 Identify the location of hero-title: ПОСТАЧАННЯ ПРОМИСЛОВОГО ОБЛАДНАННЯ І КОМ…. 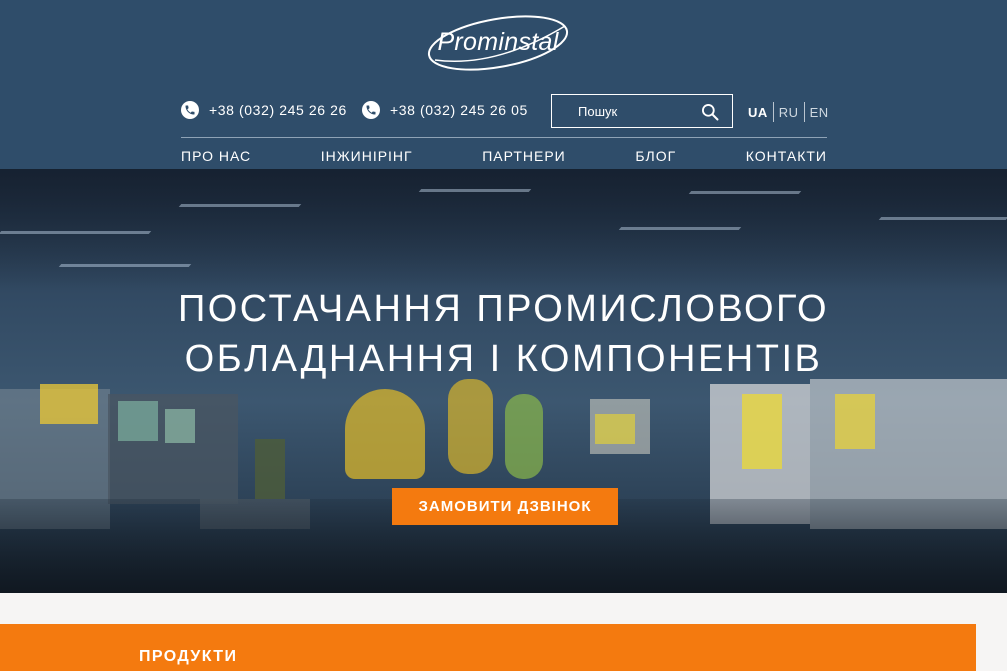
(503, 334).